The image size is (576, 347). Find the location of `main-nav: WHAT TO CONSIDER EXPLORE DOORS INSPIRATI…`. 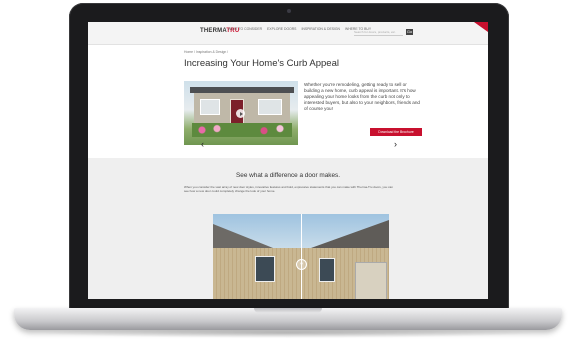

main-nav: WHAT TO CONSIDER EXPLORE DOORS INSPIRATI… is located at coordinates (299, 29).